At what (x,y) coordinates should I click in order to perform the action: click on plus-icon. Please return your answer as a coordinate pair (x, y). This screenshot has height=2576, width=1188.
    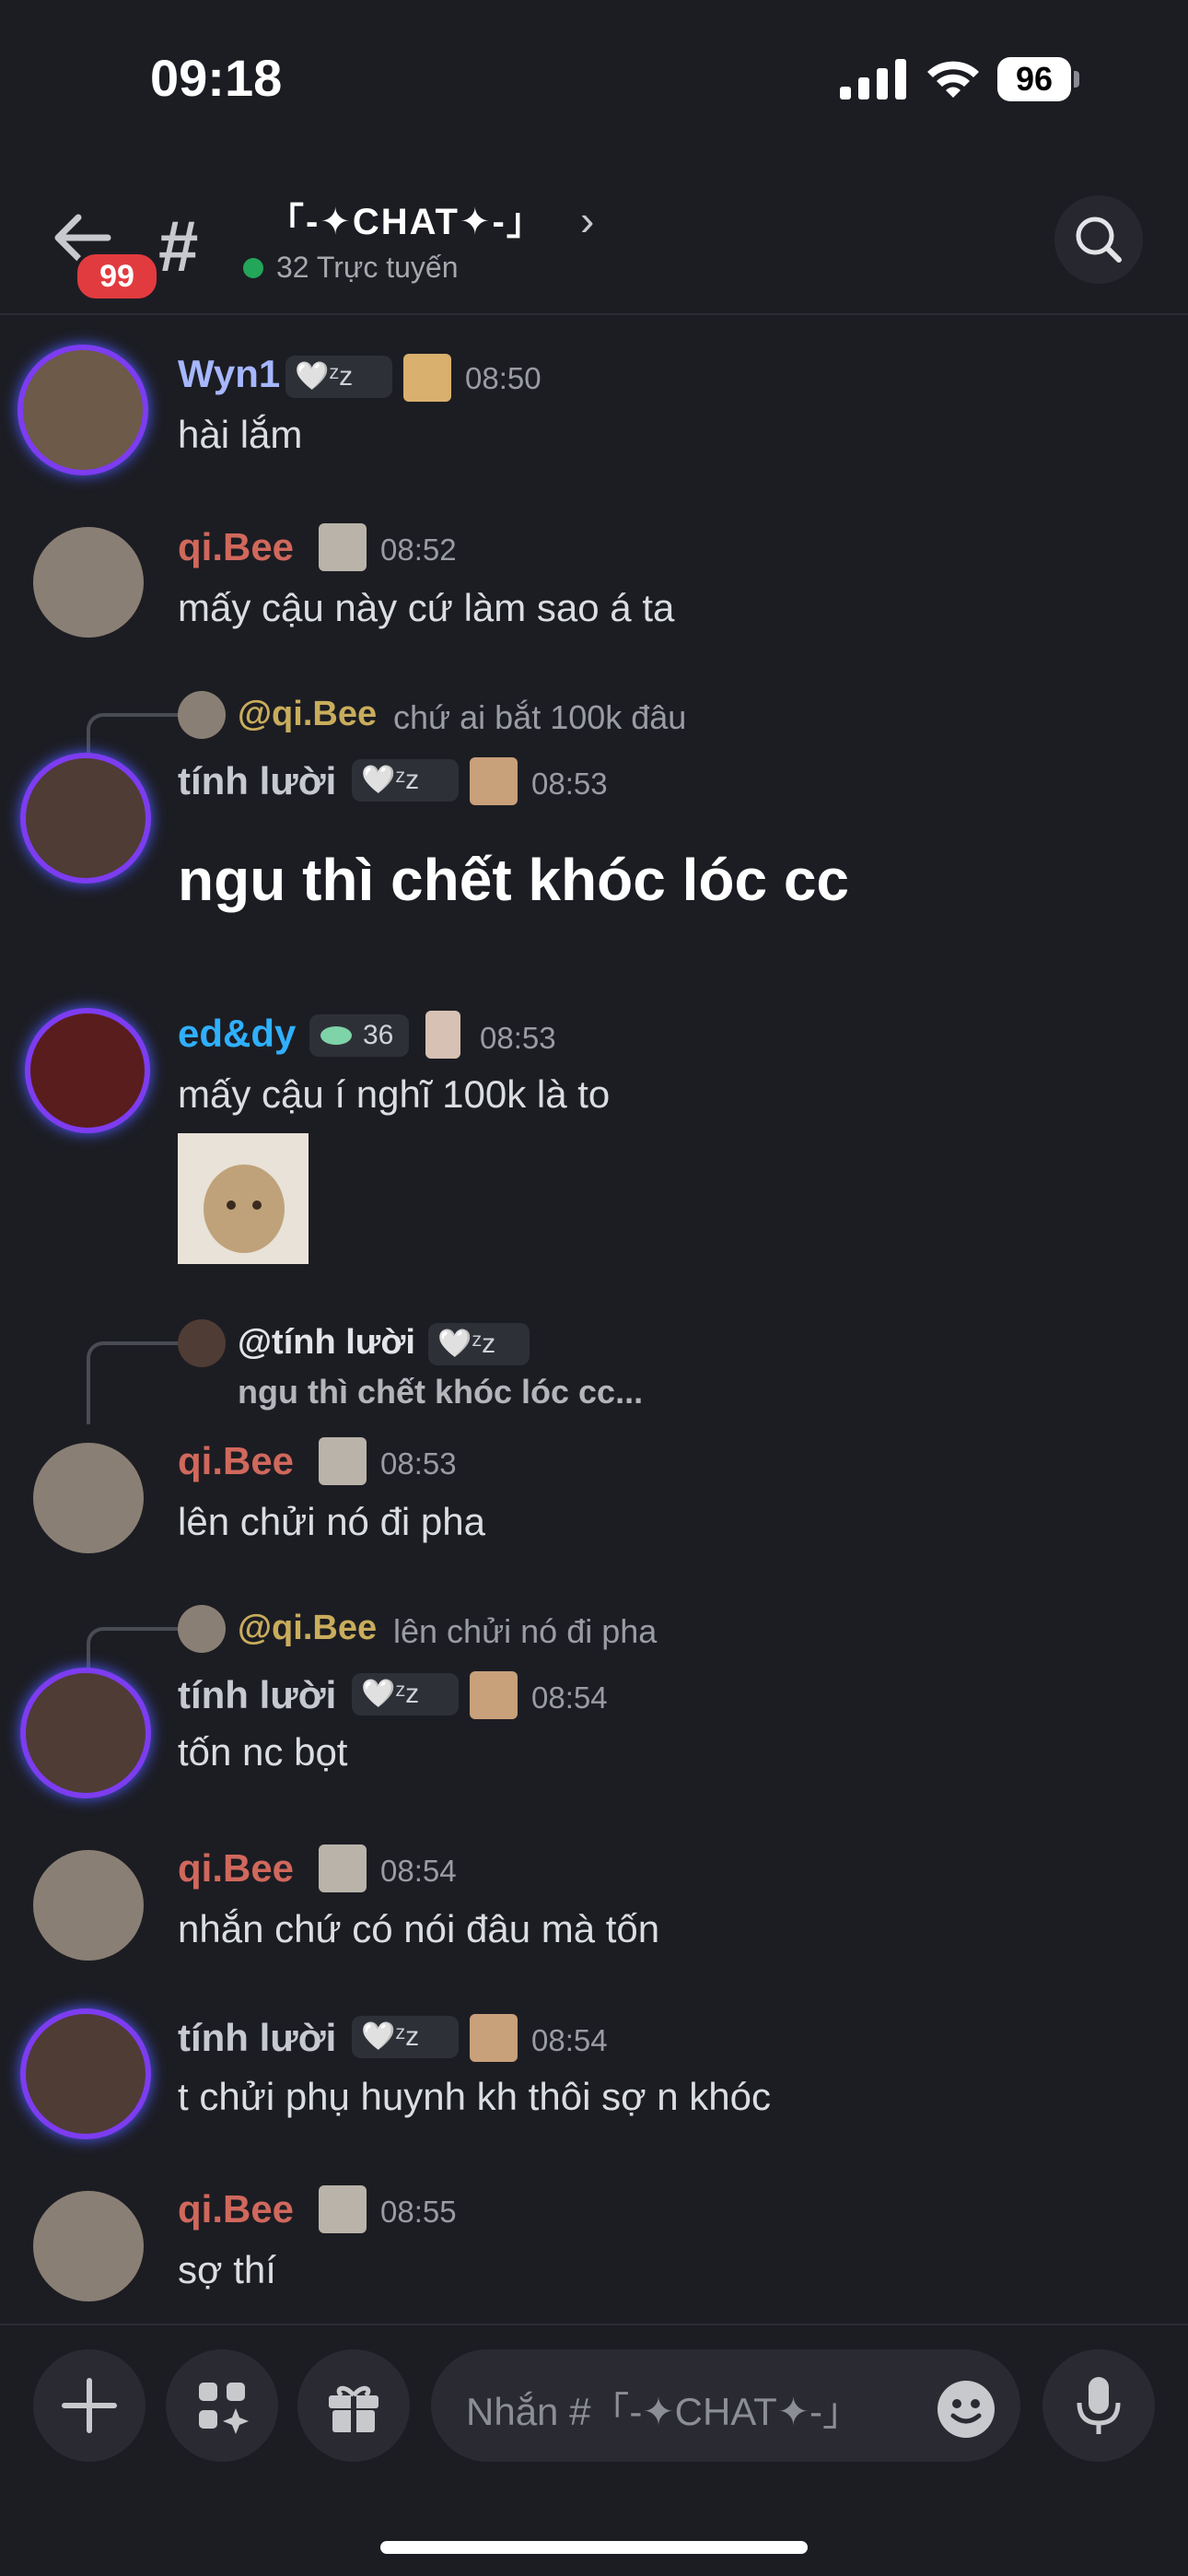
    Looking at the image, I should click on (89, 2405).